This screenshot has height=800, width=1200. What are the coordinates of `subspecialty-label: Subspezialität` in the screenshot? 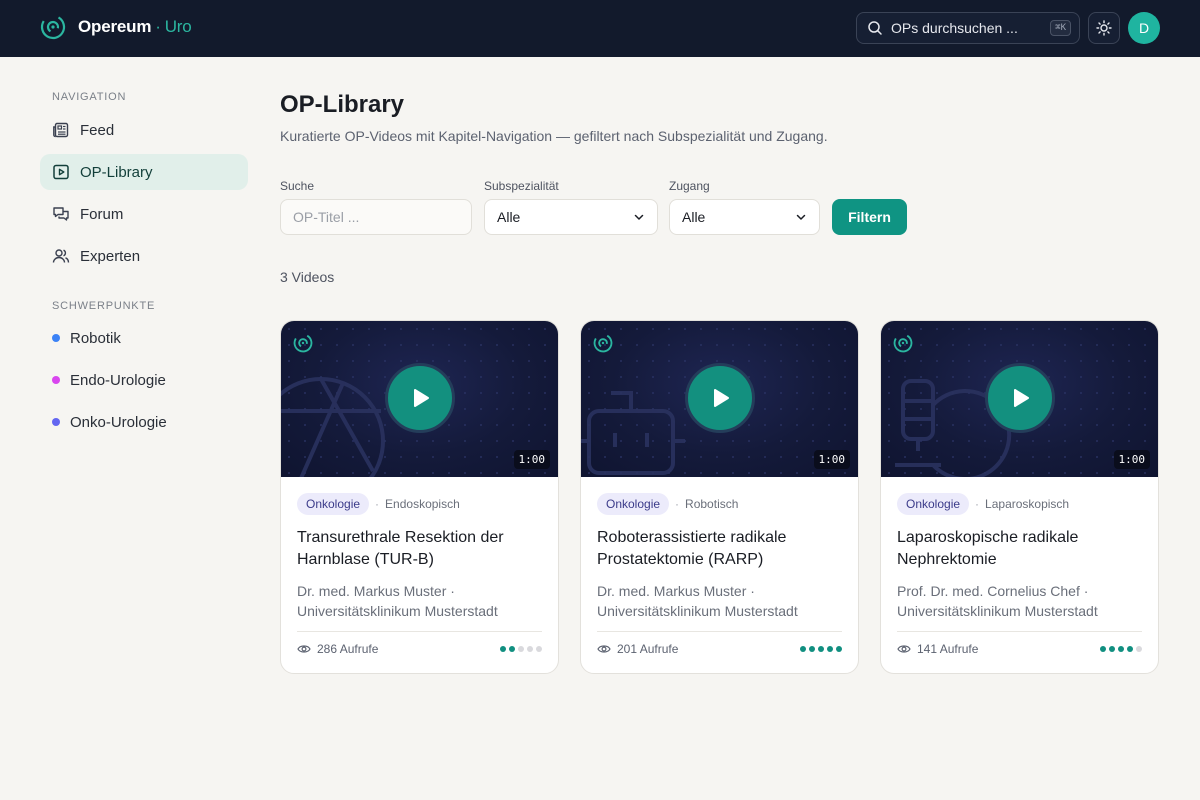 It's located at (521, 186).